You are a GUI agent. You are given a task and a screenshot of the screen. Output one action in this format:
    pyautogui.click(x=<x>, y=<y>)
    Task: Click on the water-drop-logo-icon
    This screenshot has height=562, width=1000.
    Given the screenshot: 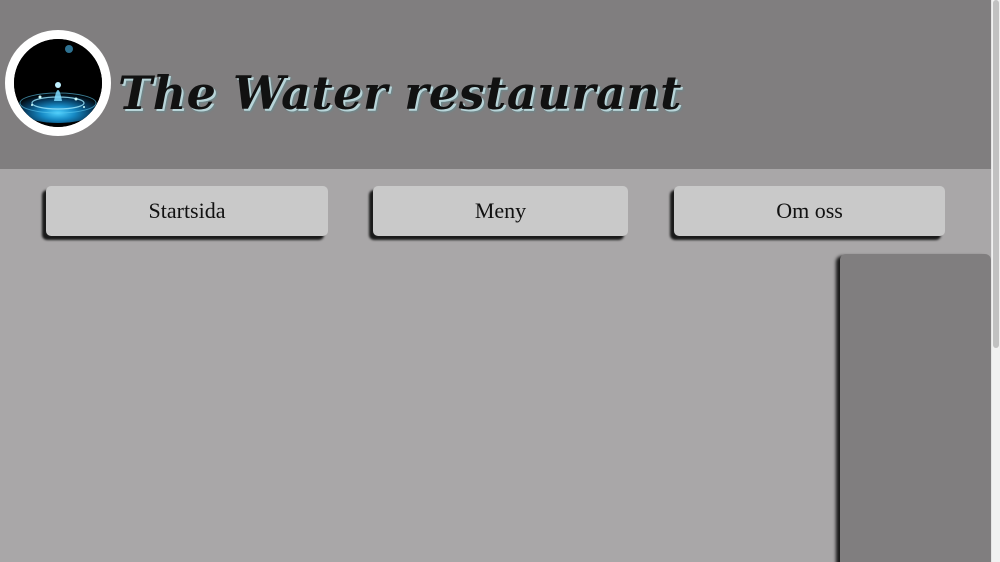 What is the action you would take?
    pyautogui.click(x=58, y=83)
    